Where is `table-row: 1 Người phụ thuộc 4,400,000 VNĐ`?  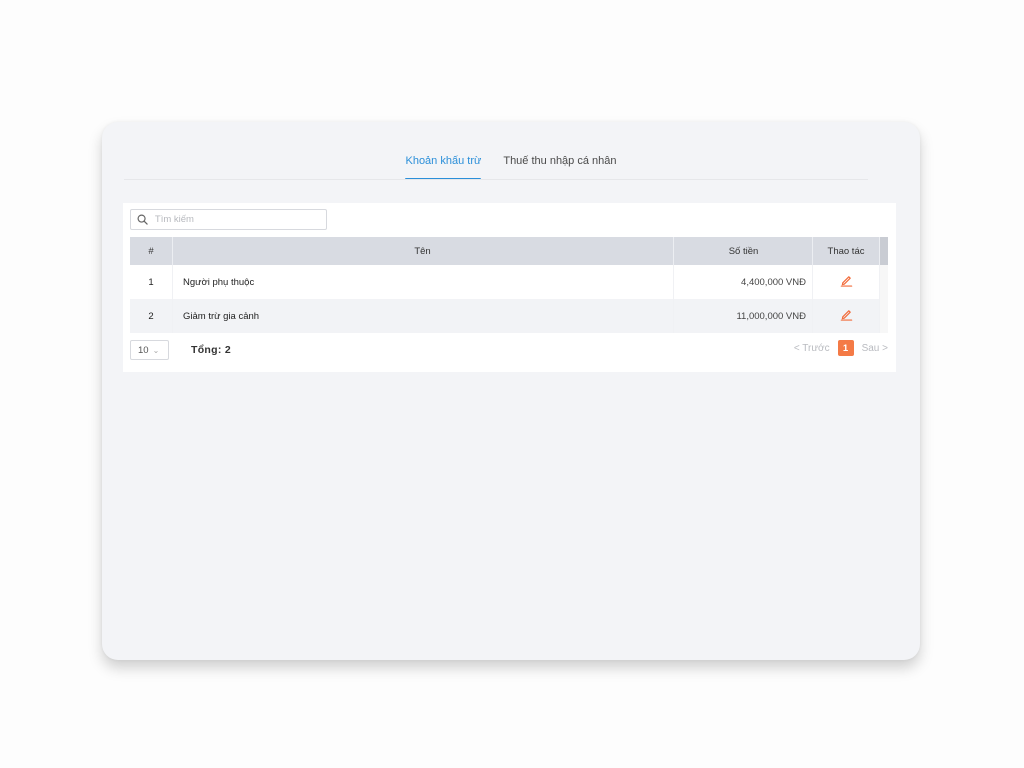 table-row: 1 Người phụ thuộc 4,400,000 VNĐ is located at coordinates (509, 282).